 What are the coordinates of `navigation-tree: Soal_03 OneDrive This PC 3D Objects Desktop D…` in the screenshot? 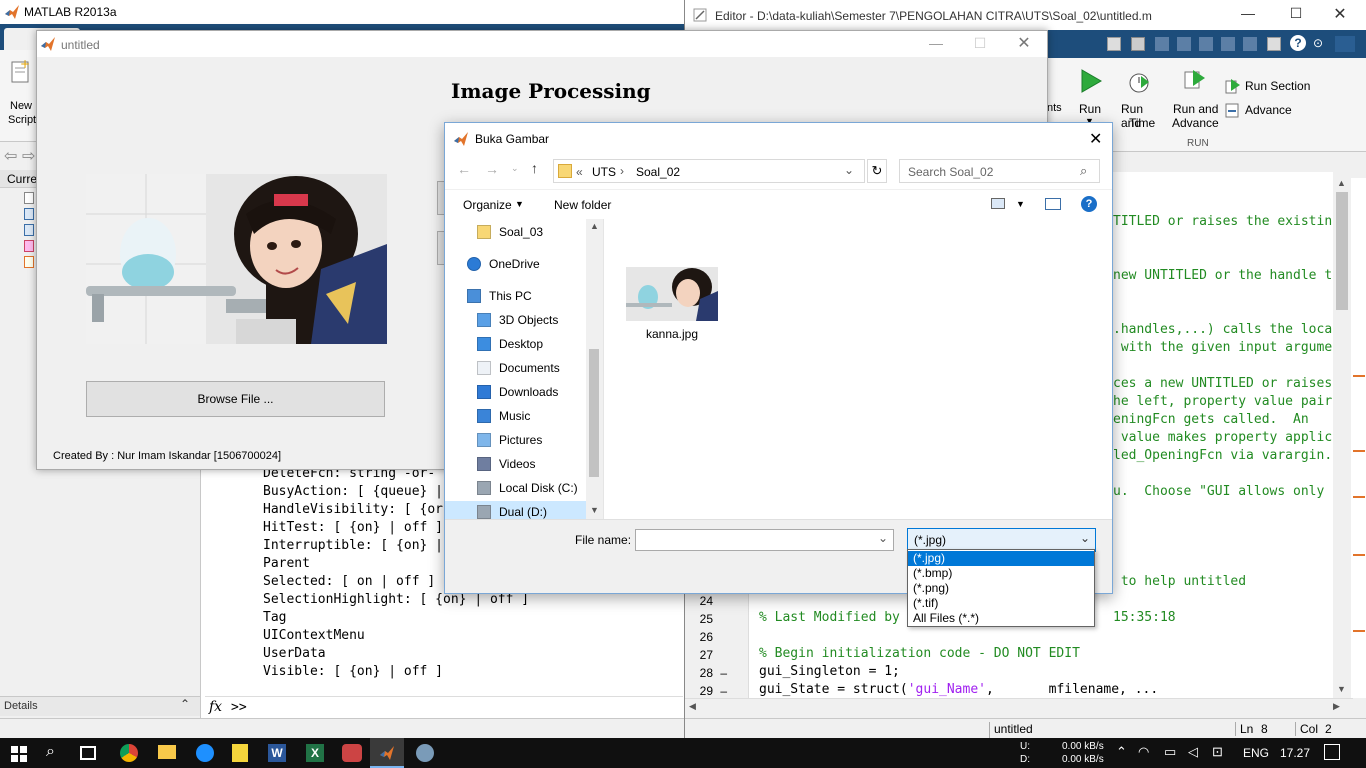 It's located at (524, 371).